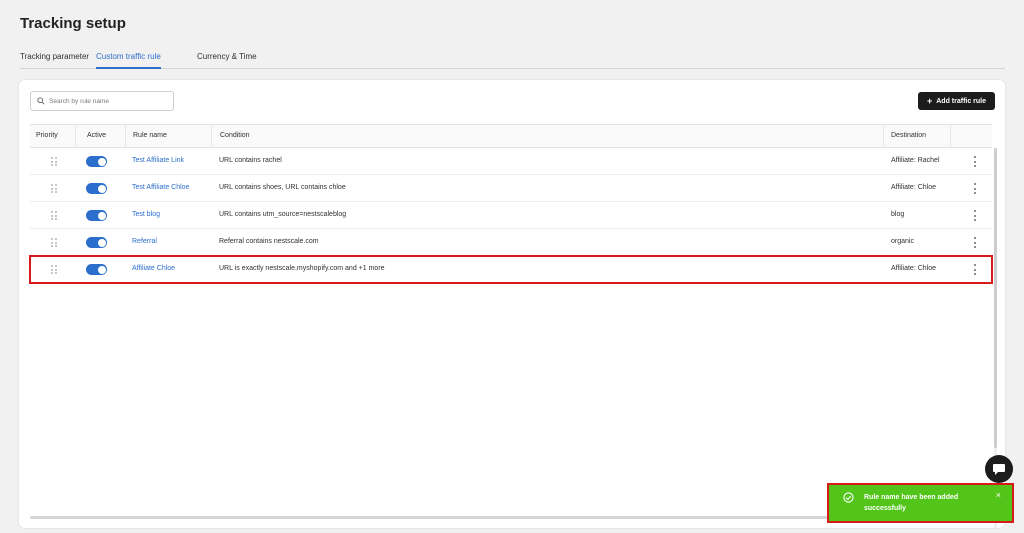 This screenshot has width=1024, height=533. I want to click on header-priority: Priority, so click(47, 135).